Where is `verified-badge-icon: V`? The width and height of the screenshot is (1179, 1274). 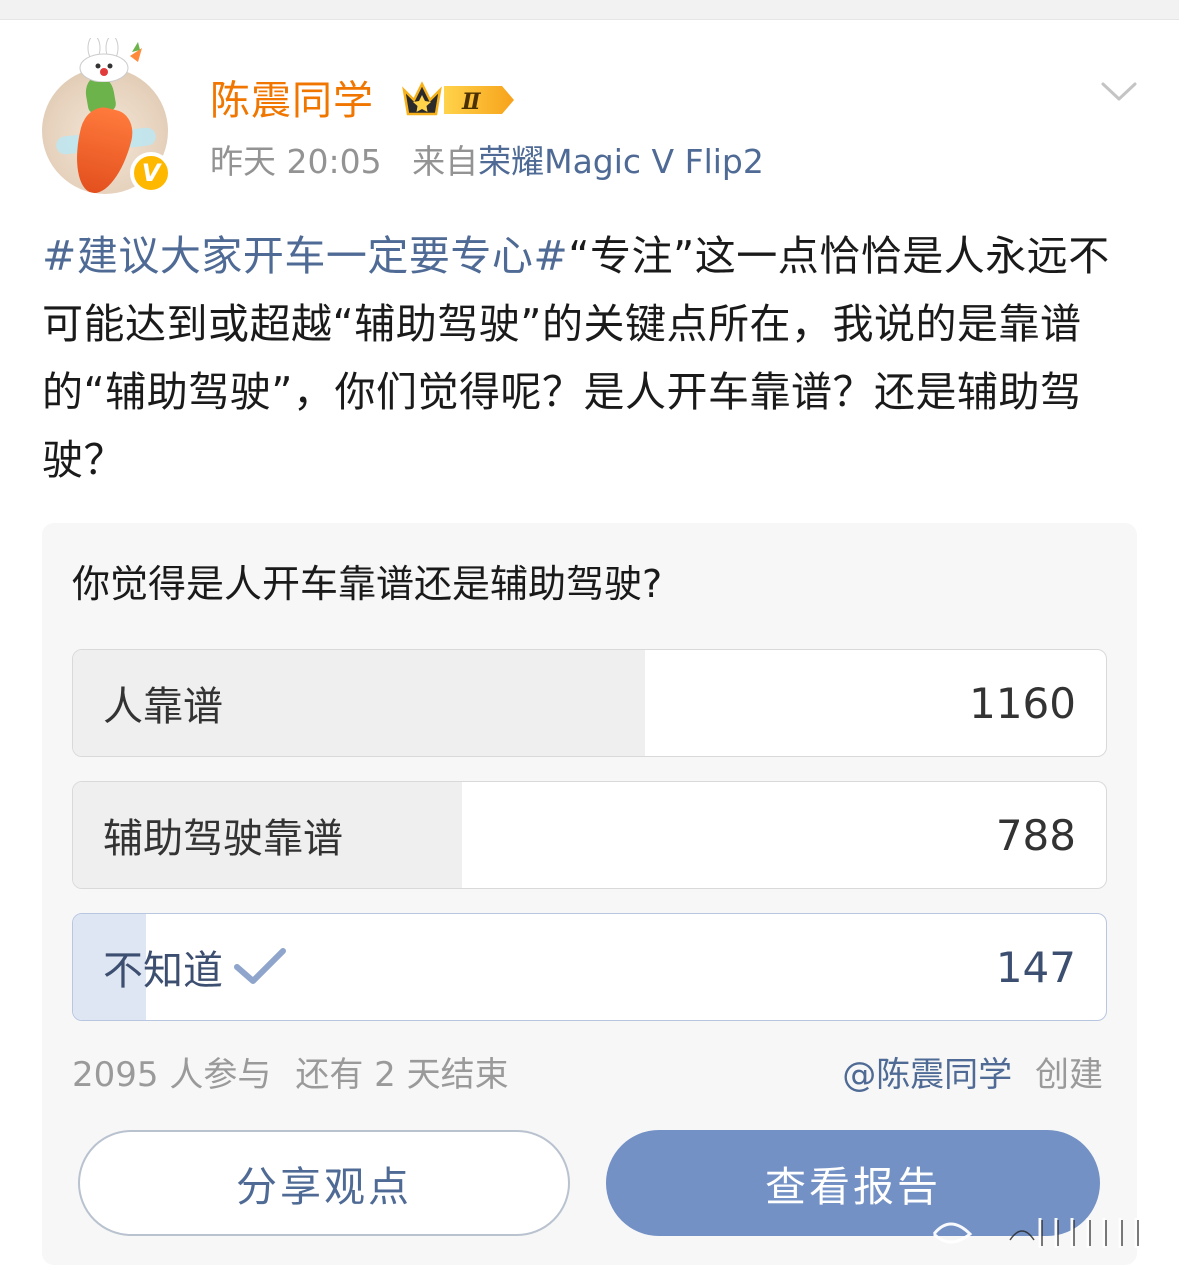
verified-badge-icon: V is located at coordinates (151, 173).